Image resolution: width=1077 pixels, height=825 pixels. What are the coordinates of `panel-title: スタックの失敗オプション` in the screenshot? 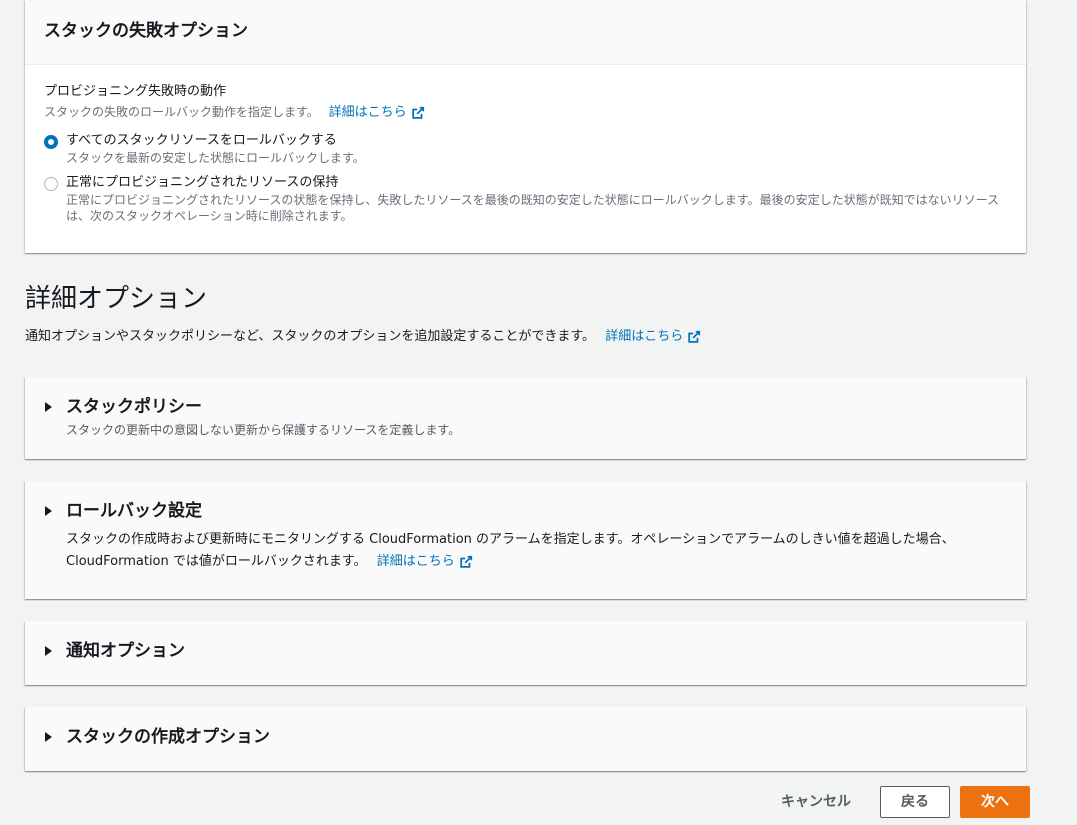 It's located at (146, 31).